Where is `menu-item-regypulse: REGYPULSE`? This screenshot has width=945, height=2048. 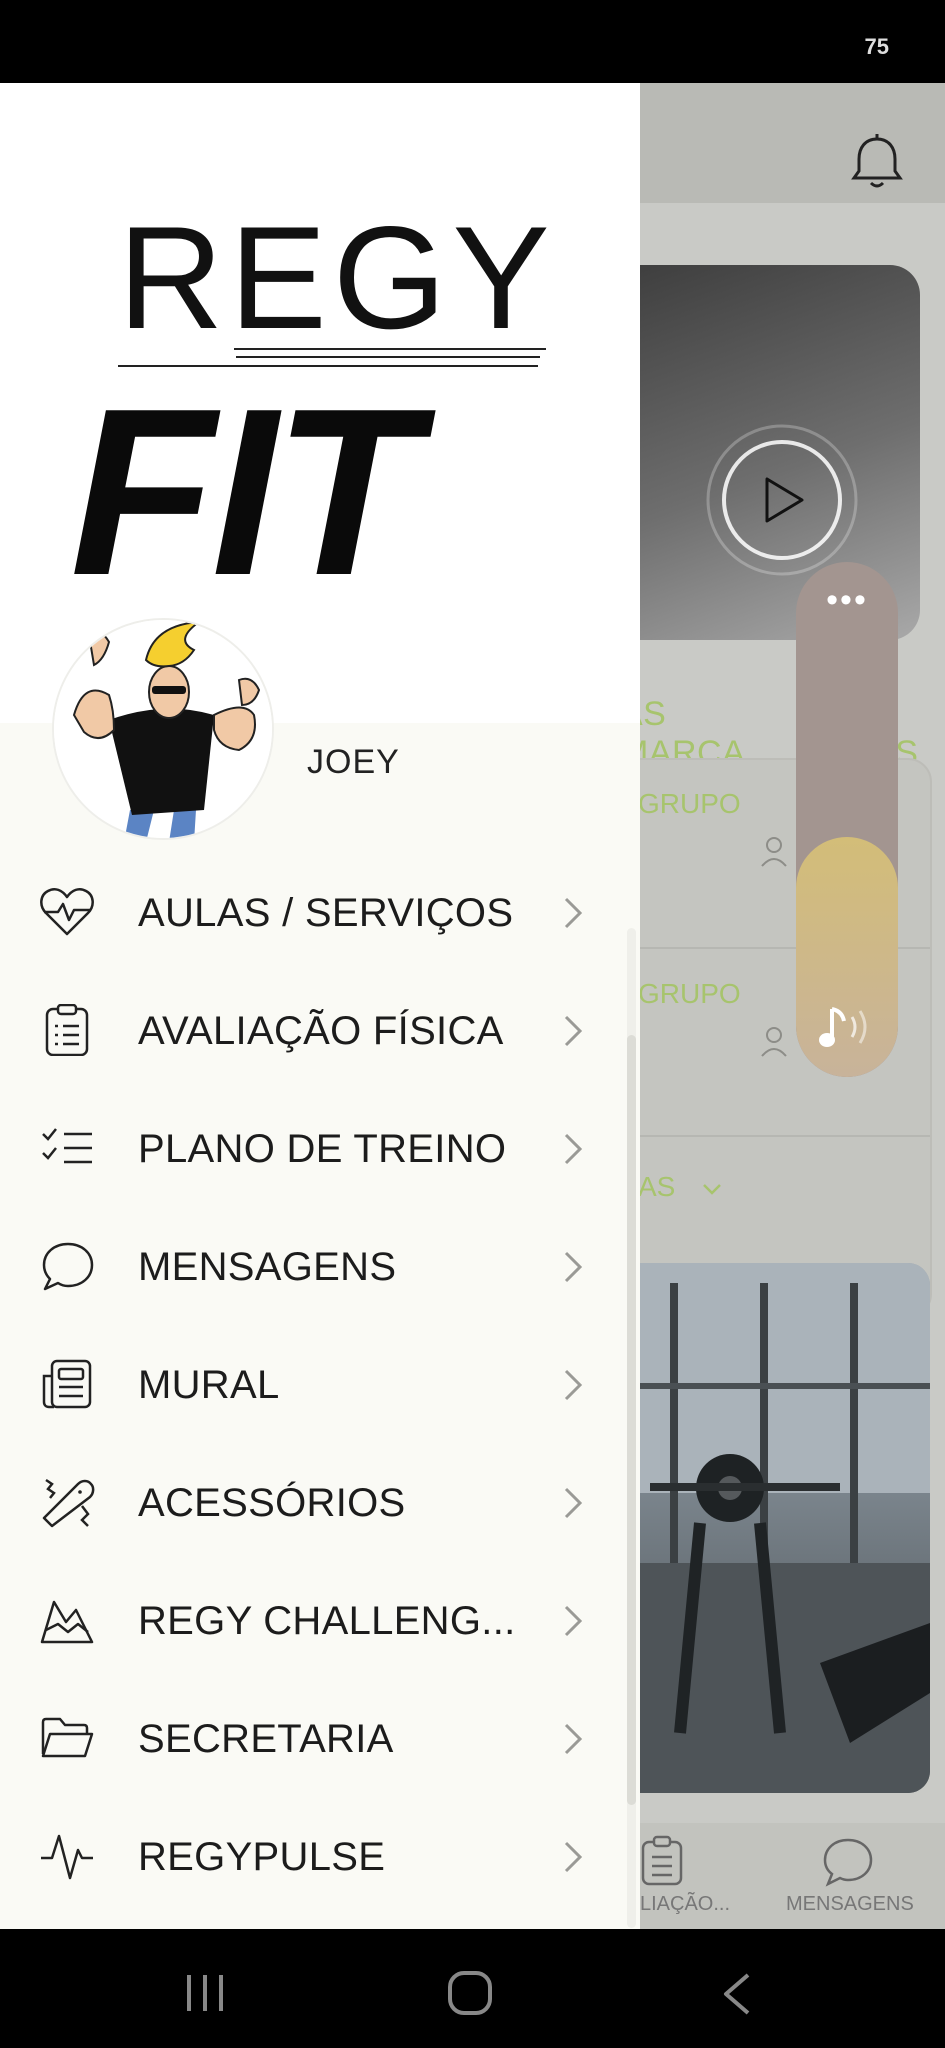
menu-item-regypulse: REGYPULSE is located at coordinates (310, 1856).